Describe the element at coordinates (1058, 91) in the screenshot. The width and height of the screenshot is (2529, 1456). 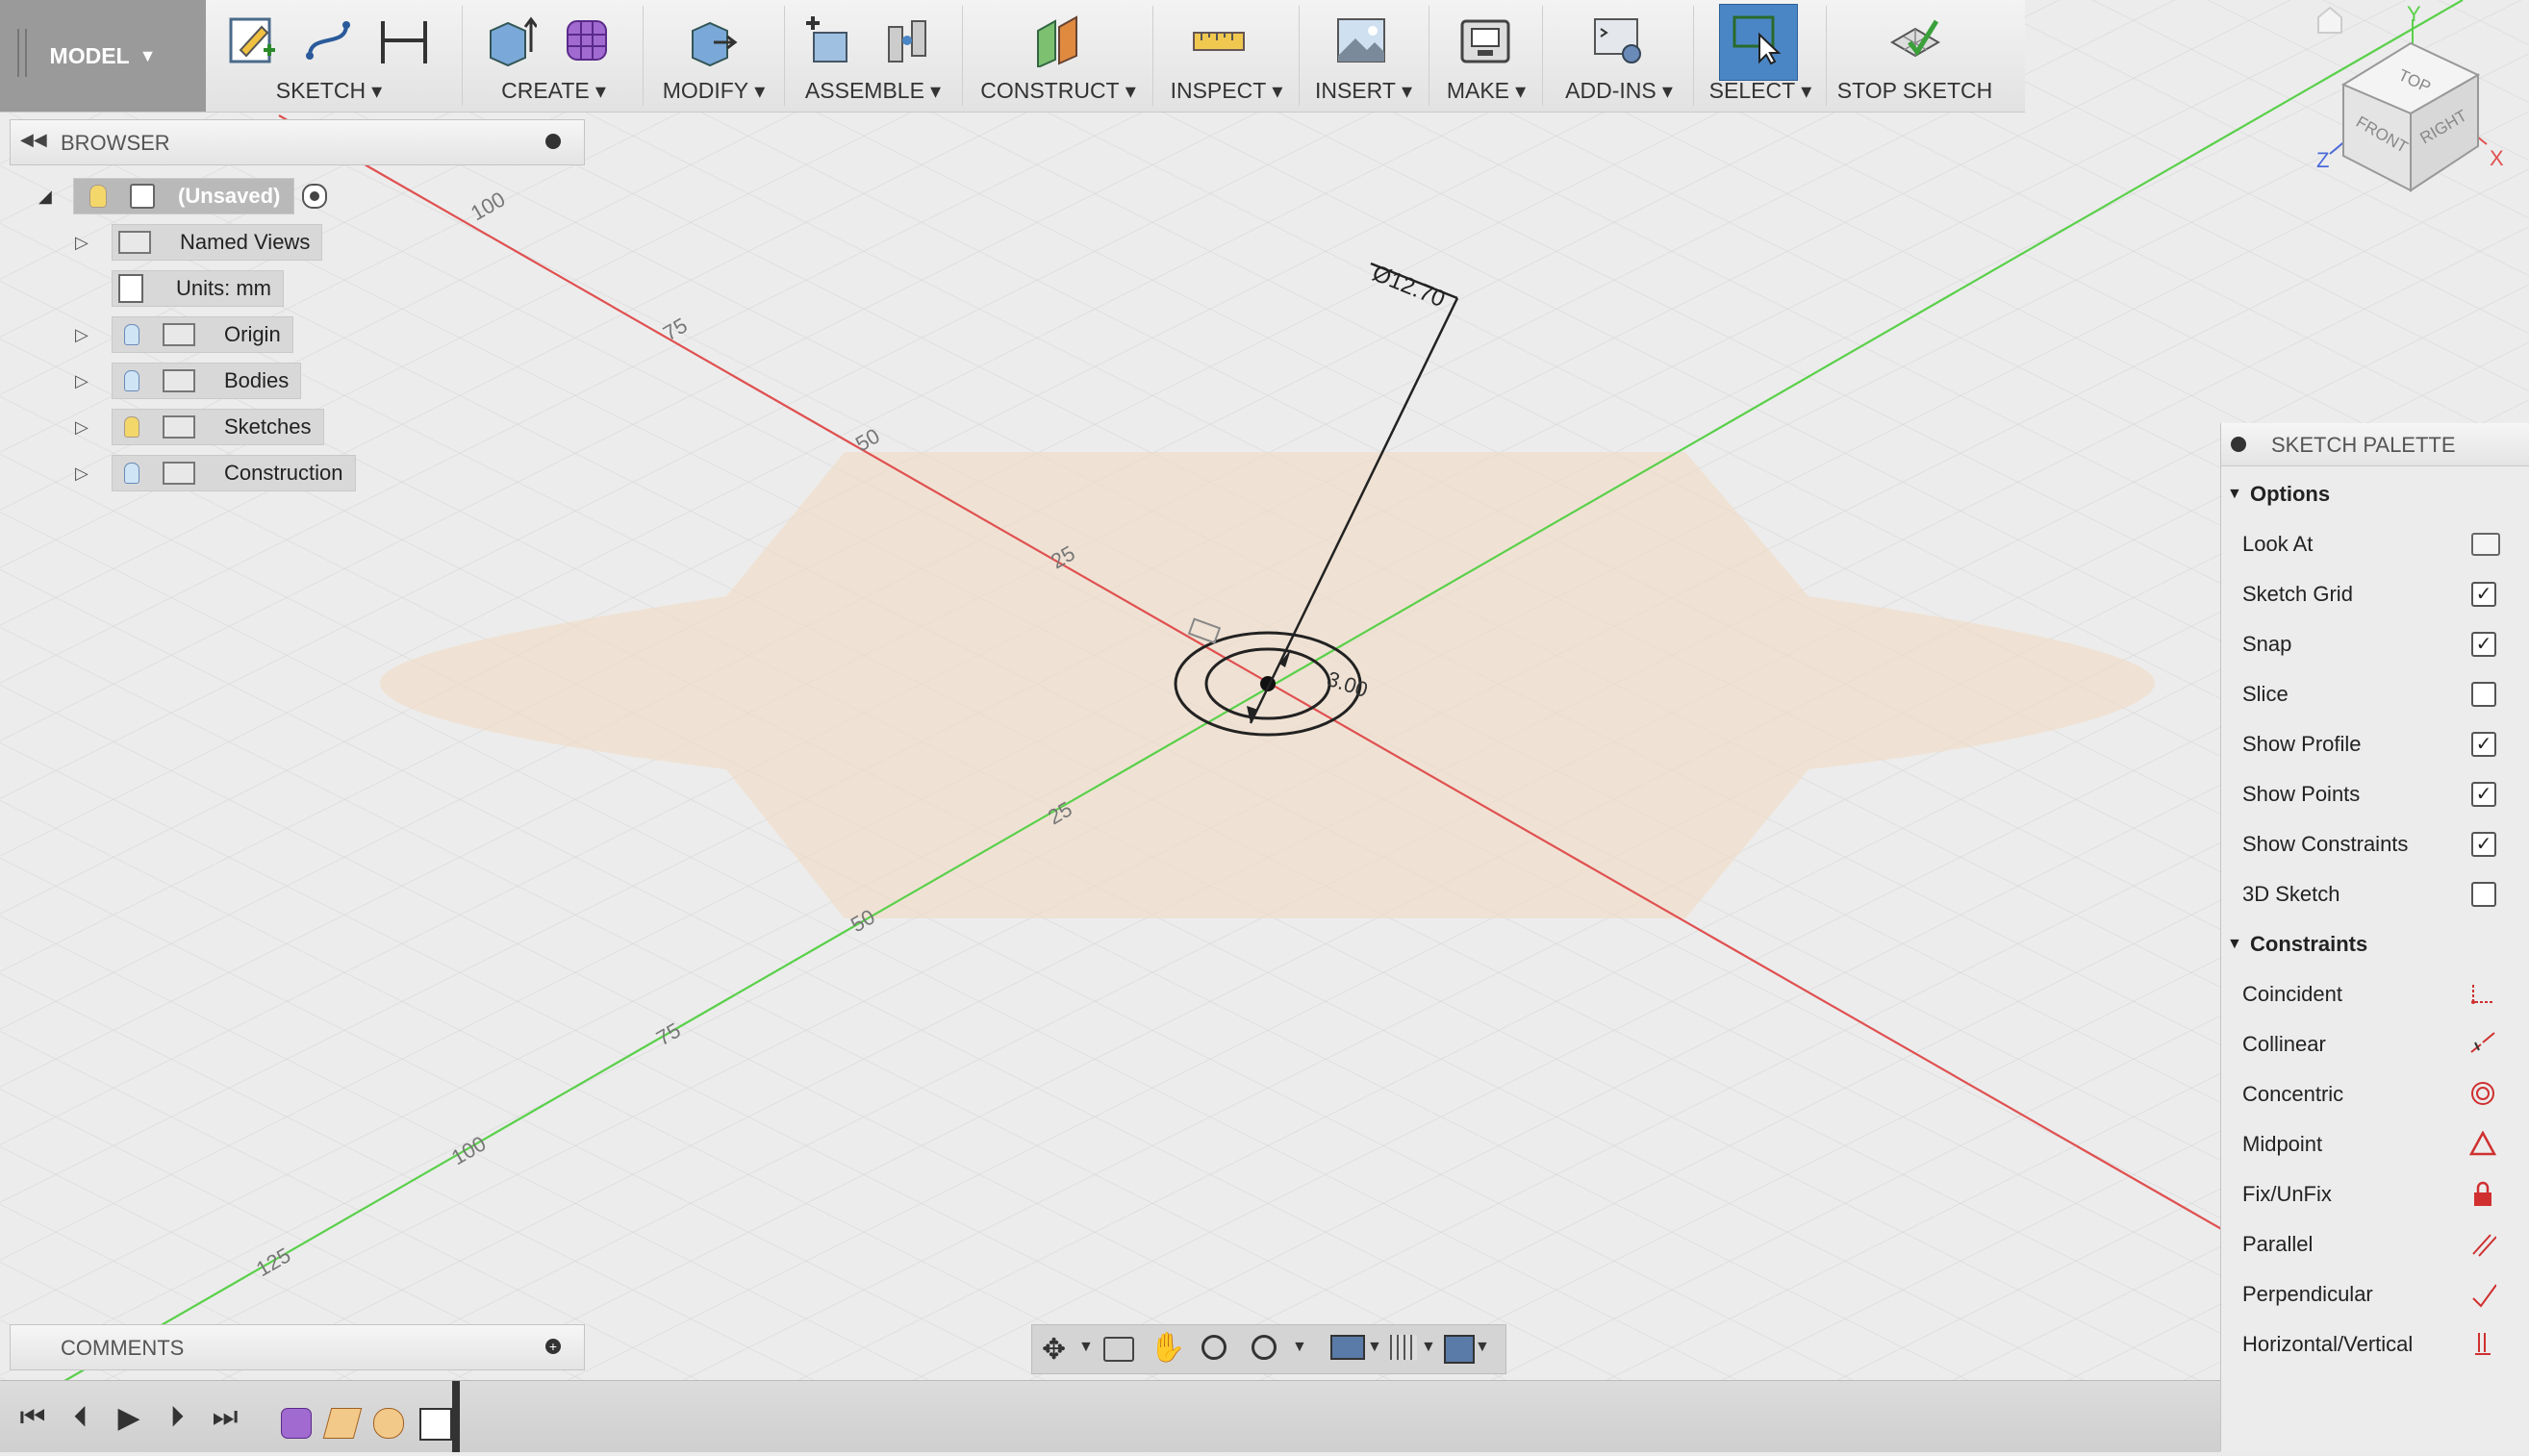
I see `construct-menu-label: CONSTRUCT` at that location.